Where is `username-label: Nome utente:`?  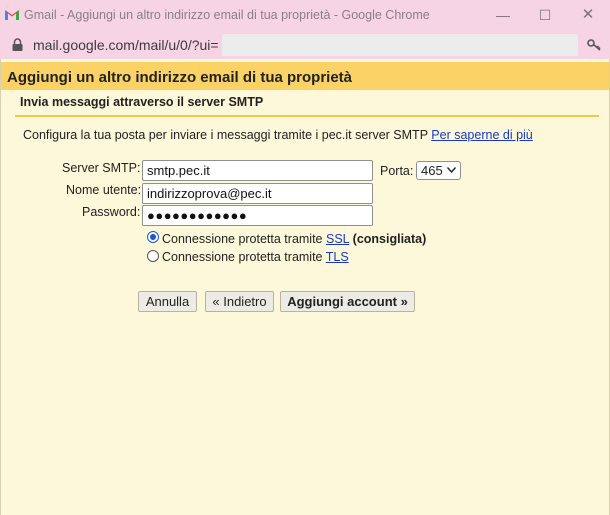 username-label: Nome utente: is located at coordinates (104, 190).